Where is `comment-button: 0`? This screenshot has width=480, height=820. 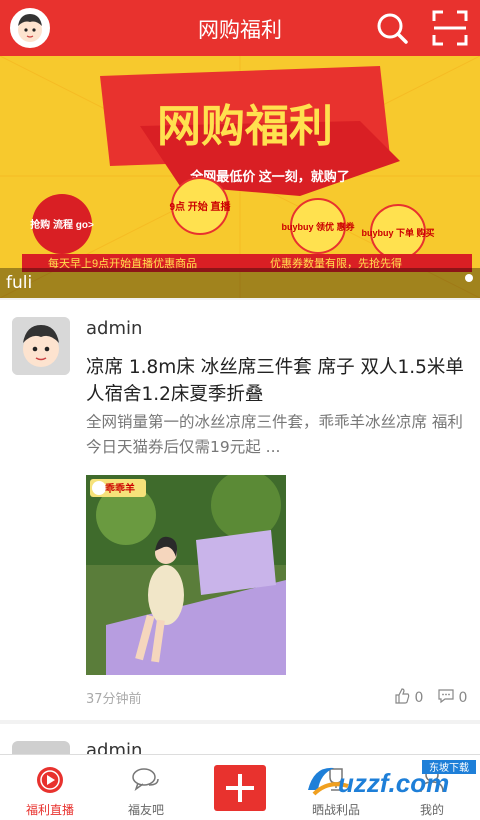
comment-button: 0 is located at coordinates (452, 697).